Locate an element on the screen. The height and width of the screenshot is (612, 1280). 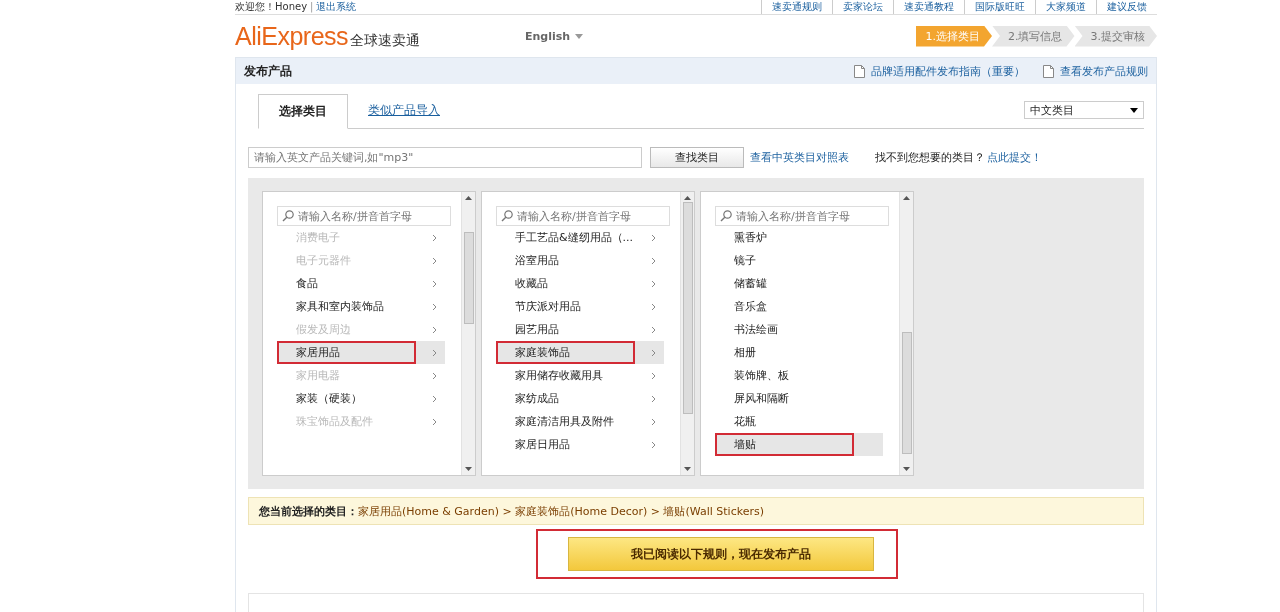
keyword-search-field: 请输入英文产品关键词,如"mp3" is located at coordinates (445, 157).